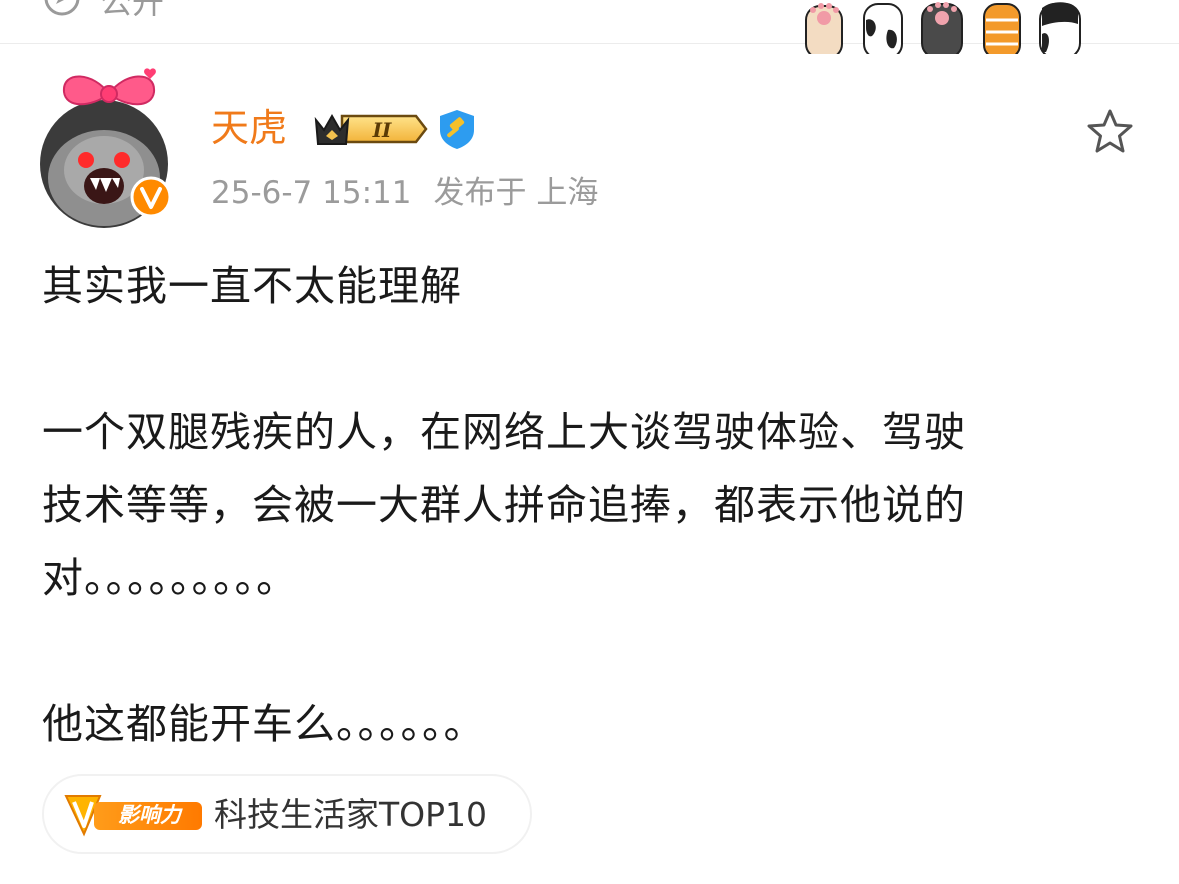  I want to click on paragraph: 一个双腿残疾的人，在网络上大谈驾驶体验、驾驶, so click(504, 432).